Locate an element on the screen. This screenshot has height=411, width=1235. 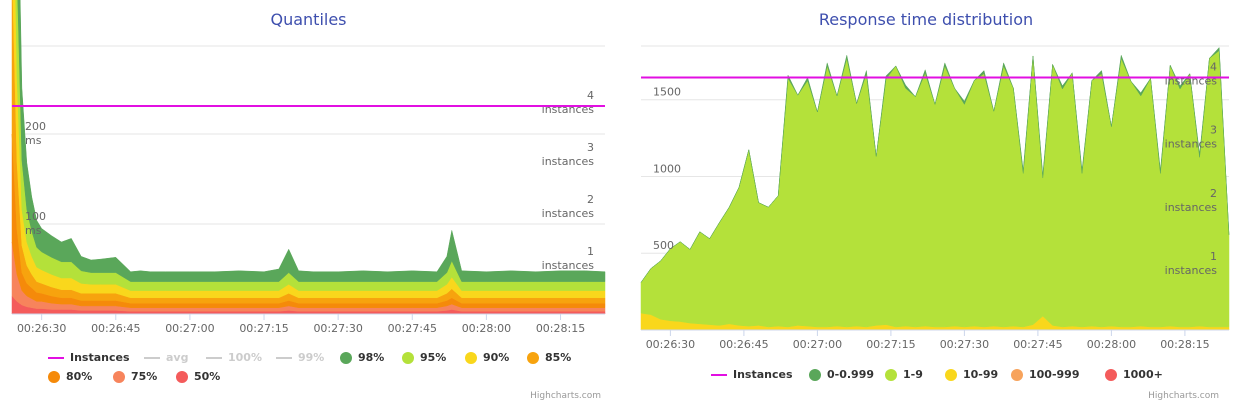
chart-0-x-tick-label: 00:28:15 is located at coordinates (560, 328).